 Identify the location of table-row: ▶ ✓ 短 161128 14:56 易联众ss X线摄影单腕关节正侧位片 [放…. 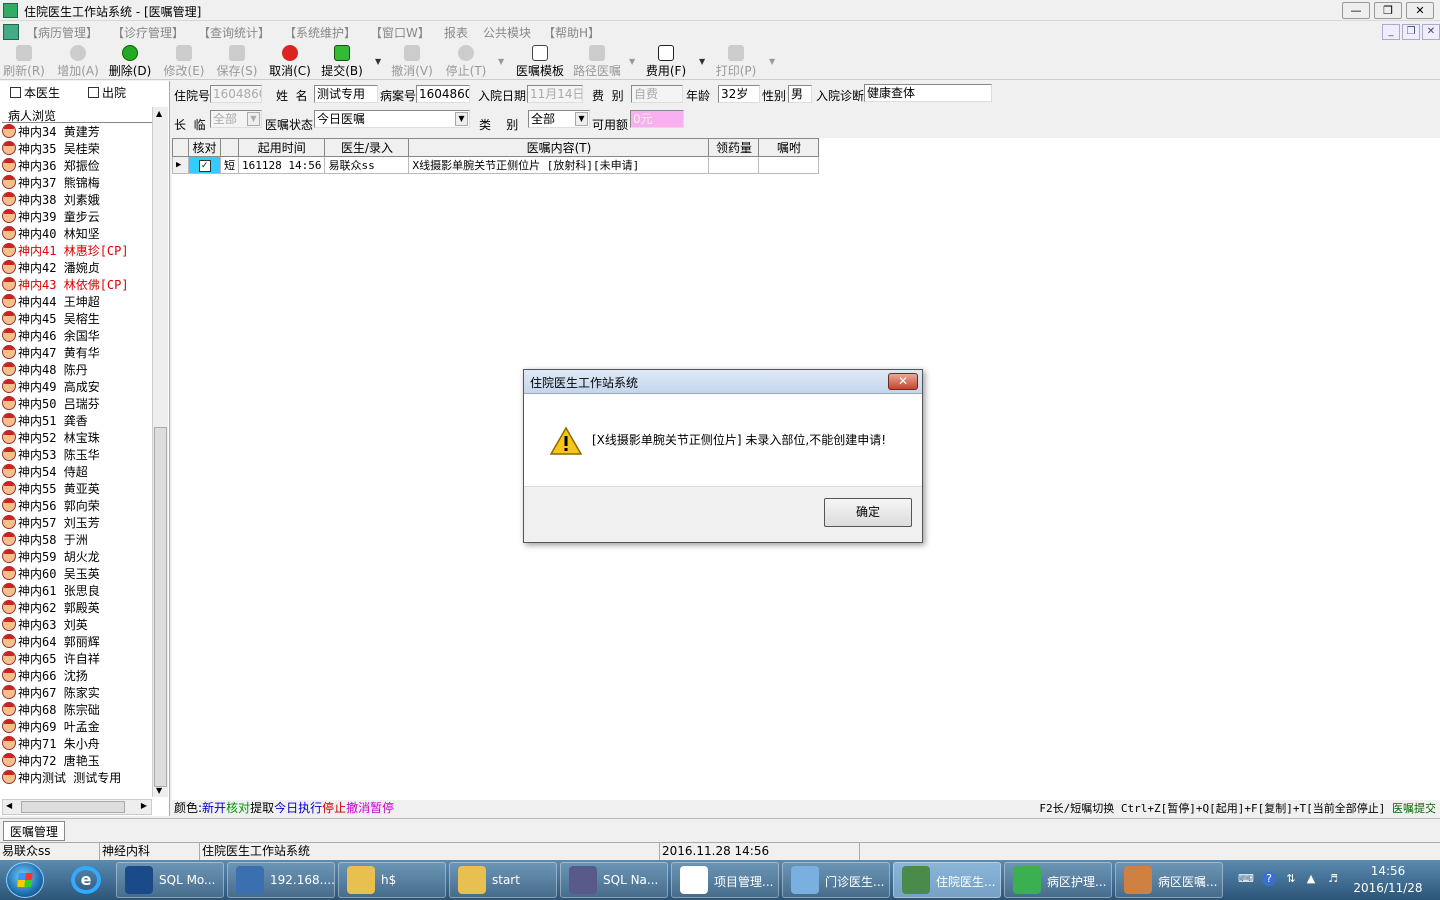
(496, 165).